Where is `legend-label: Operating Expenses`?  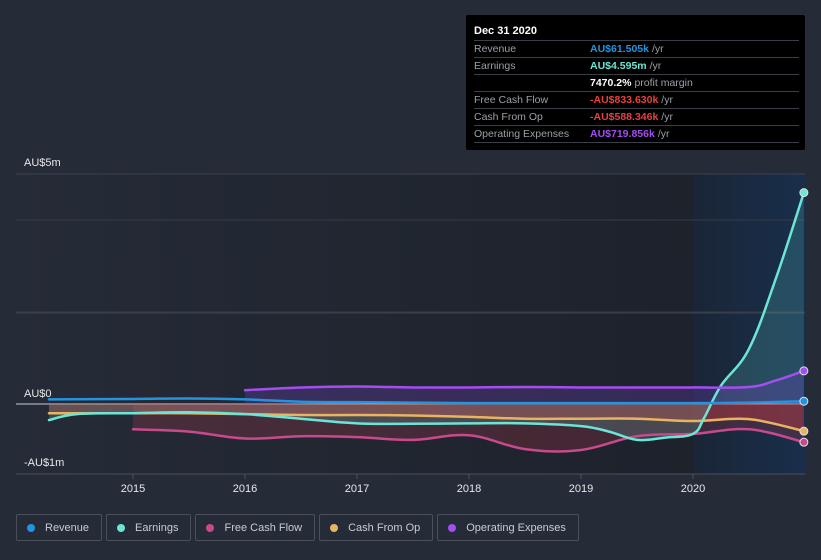
legend-label: Operating Expenses is located at coordinates (516, 527).